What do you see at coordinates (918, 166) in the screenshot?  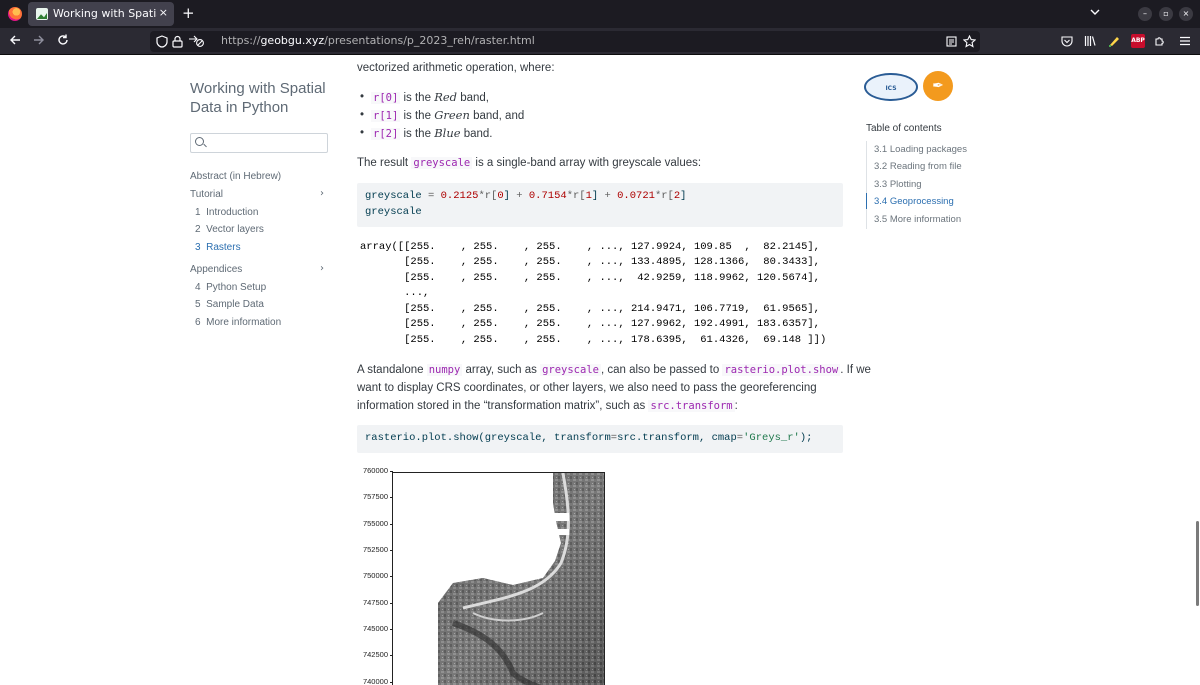 I see `toc-item-reading-from-file: 3.2 Reading from file` at bounding box center [918, 166].